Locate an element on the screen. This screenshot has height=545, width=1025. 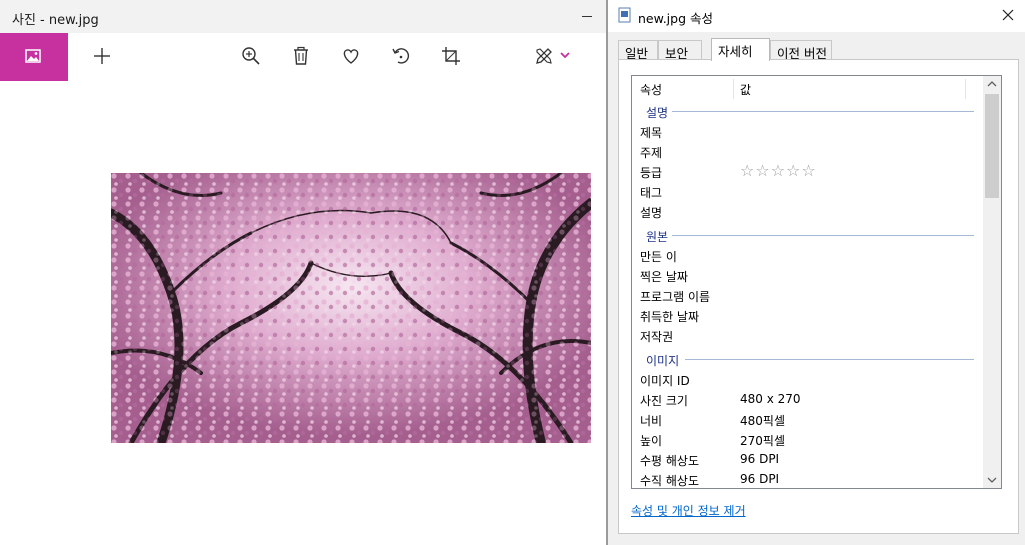
property-name: 저작권 is located at coordinates (657, 337).